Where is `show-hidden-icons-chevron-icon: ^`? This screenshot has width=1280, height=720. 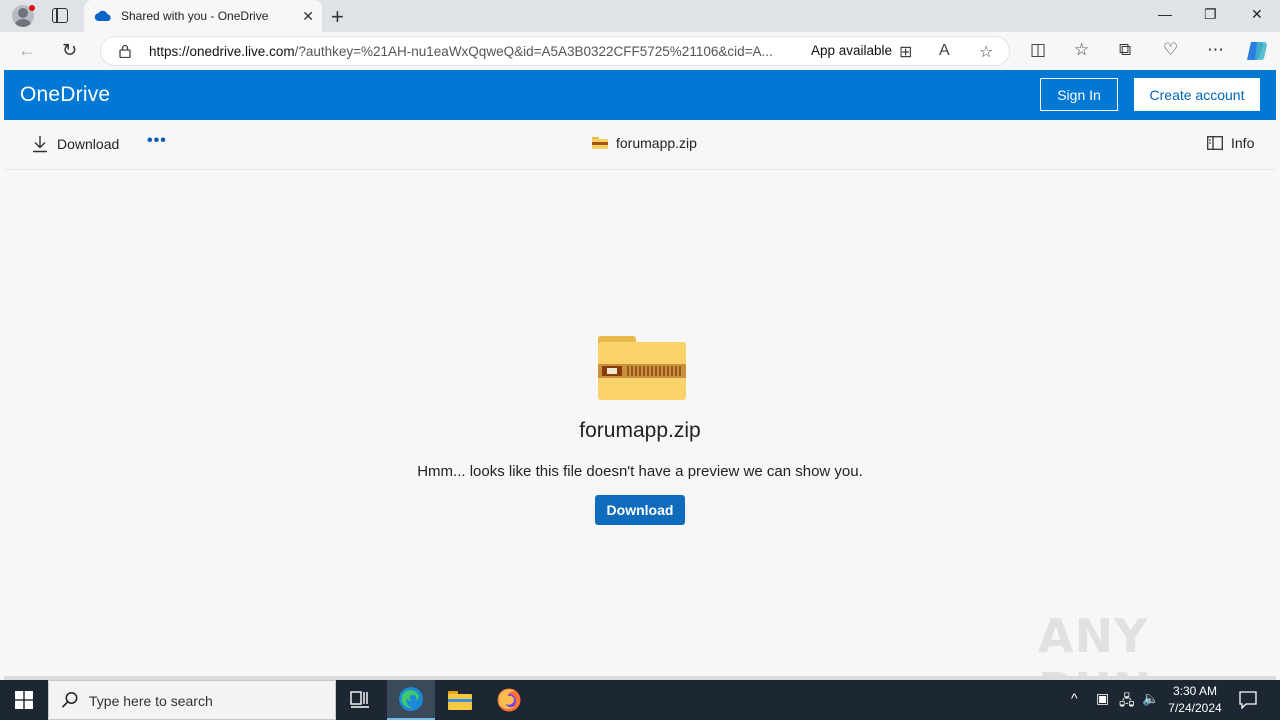
show-hidden-icons-chevron-icon: ^ is located at coordinates (1074, 698).